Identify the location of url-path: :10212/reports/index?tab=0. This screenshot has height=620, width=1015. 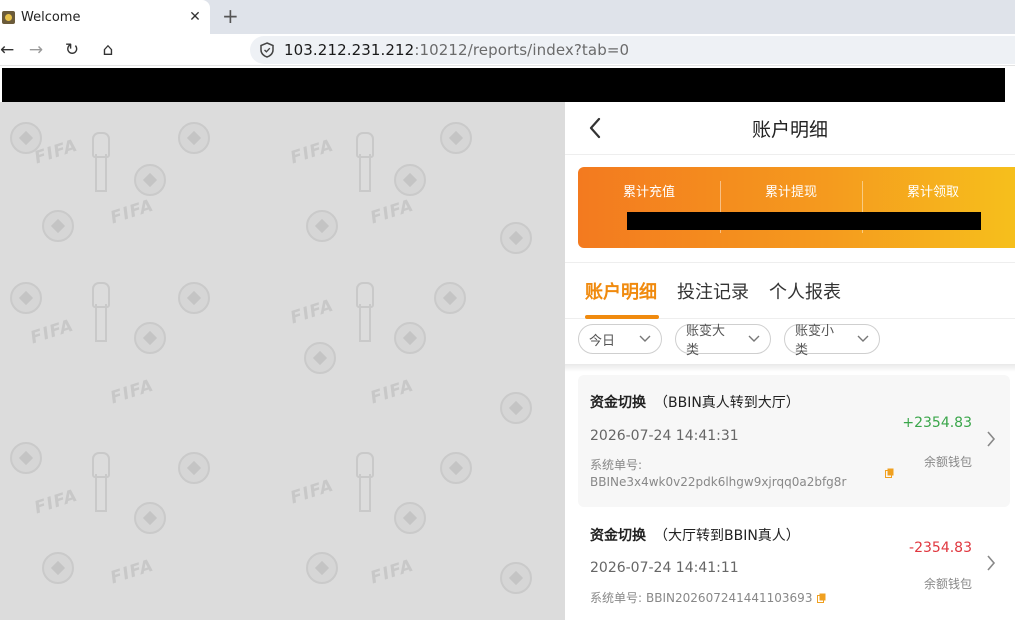
(522, 50).